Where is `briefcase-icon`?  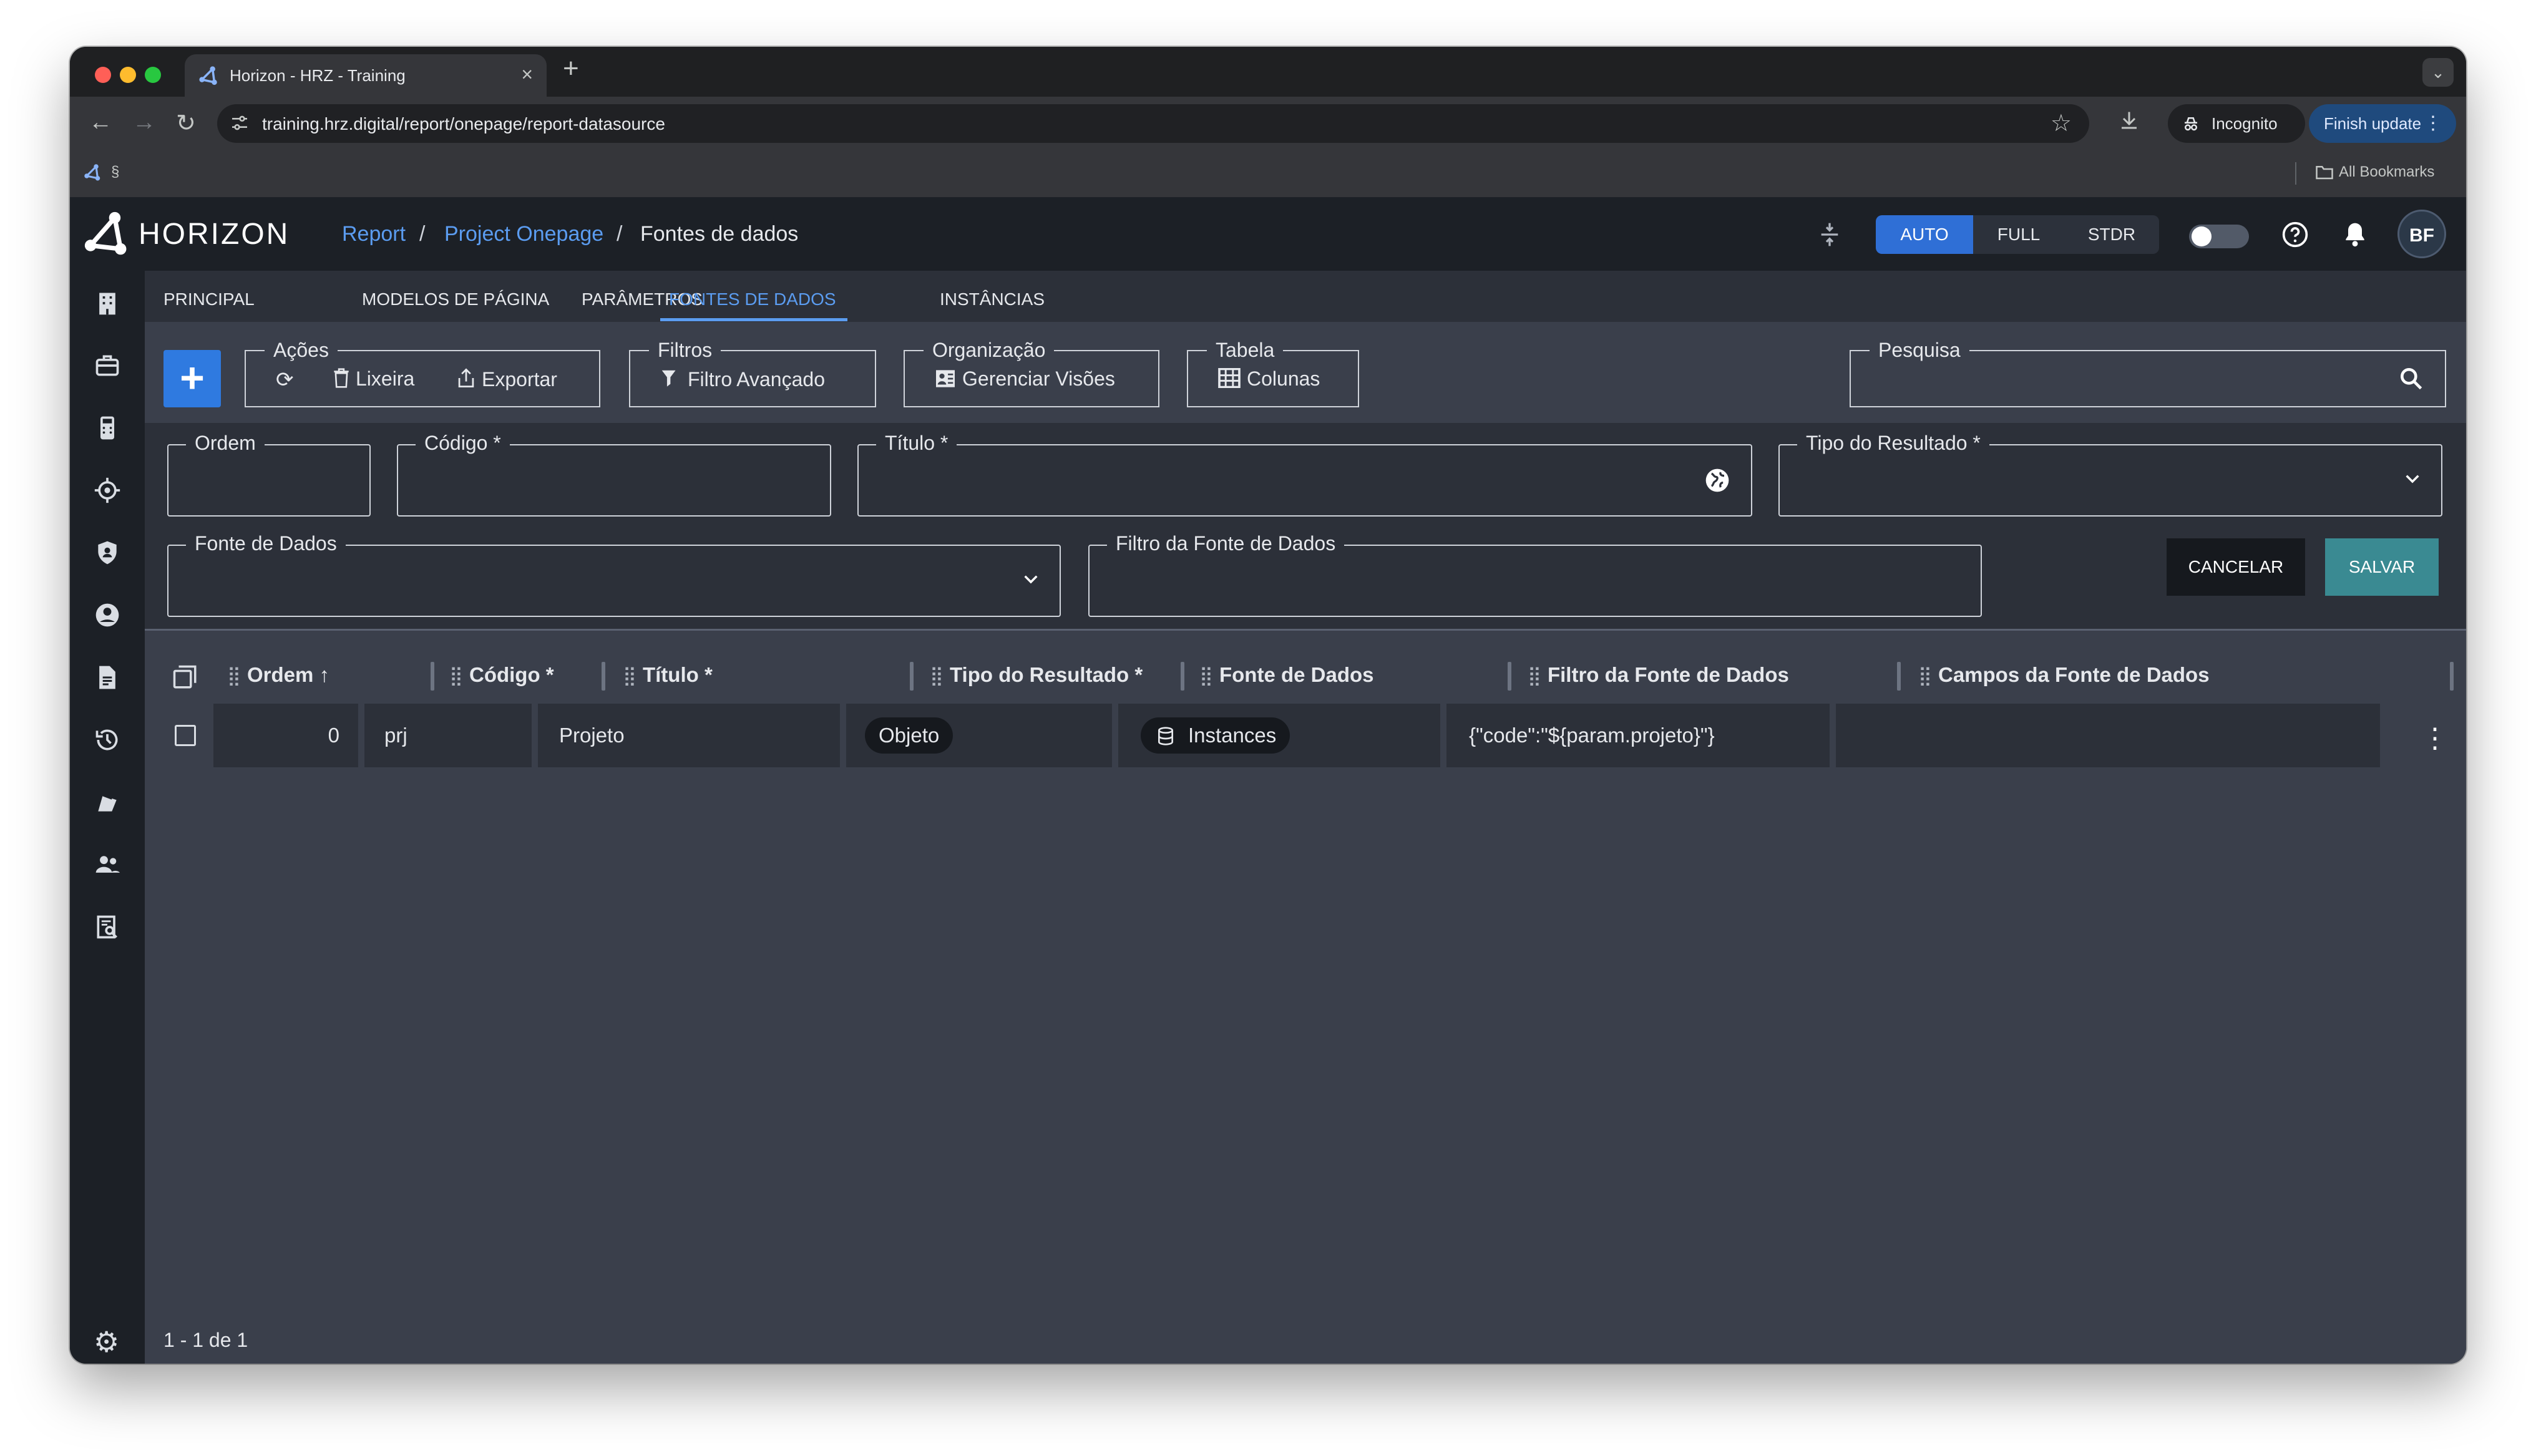 briefcase-icon is located at coordinates (107, 365).